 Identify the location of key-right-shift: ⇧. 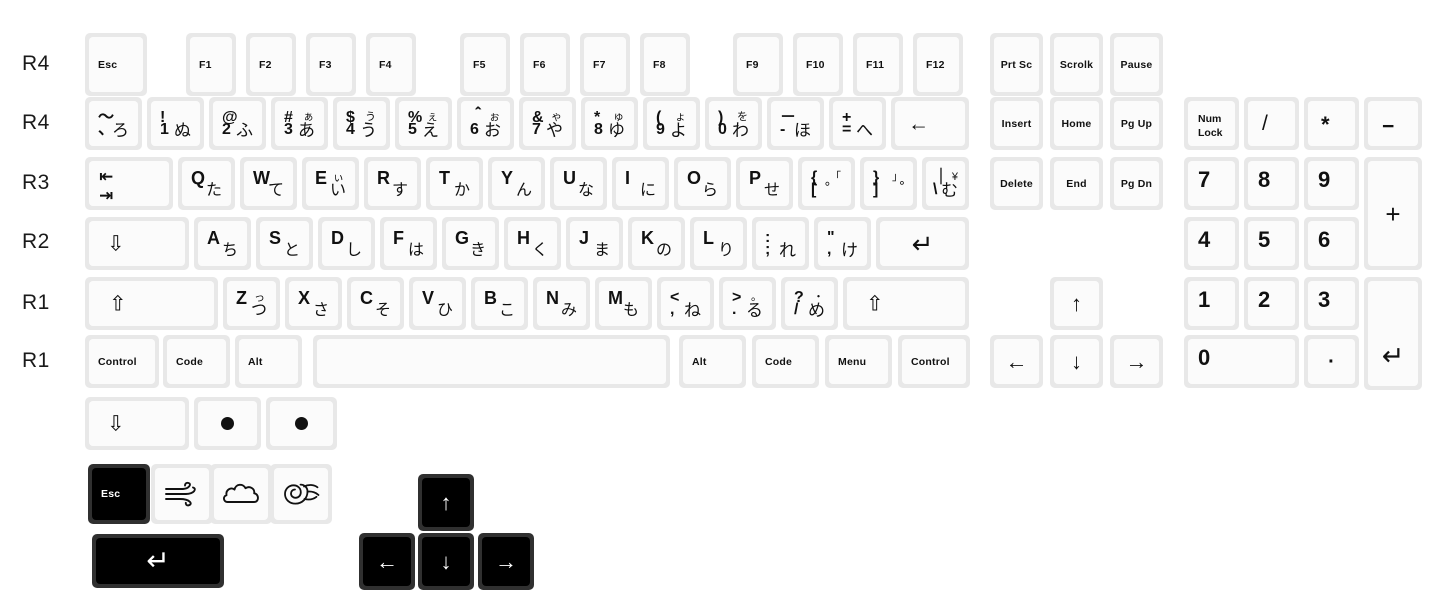
(906, 303).